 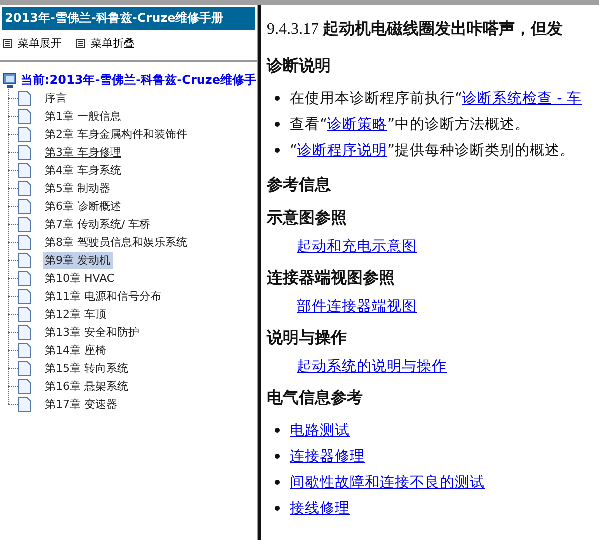 I want to click on link: 起动和充电示意图, so click(x=357, y=247).